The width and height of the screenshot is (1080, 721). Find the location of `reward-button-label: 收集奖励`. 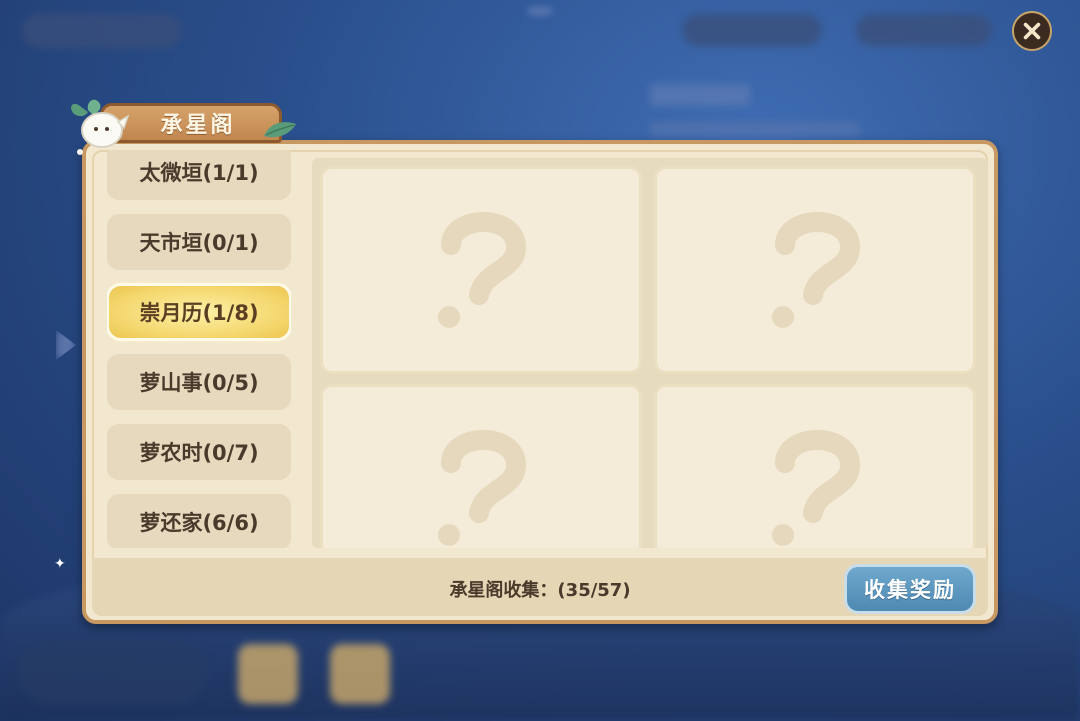

reward-button-label: 收集奖励 is located at coordinates (910, 590).